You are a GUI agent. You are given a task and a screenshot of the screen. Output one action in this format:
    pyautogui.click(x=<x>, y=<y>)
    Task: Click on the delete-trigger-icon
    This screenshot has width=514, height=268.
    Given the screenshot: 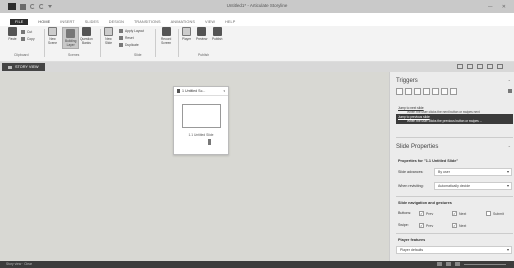 What is the action you would take?
    pyautogui.click(x=435, y=91)
    